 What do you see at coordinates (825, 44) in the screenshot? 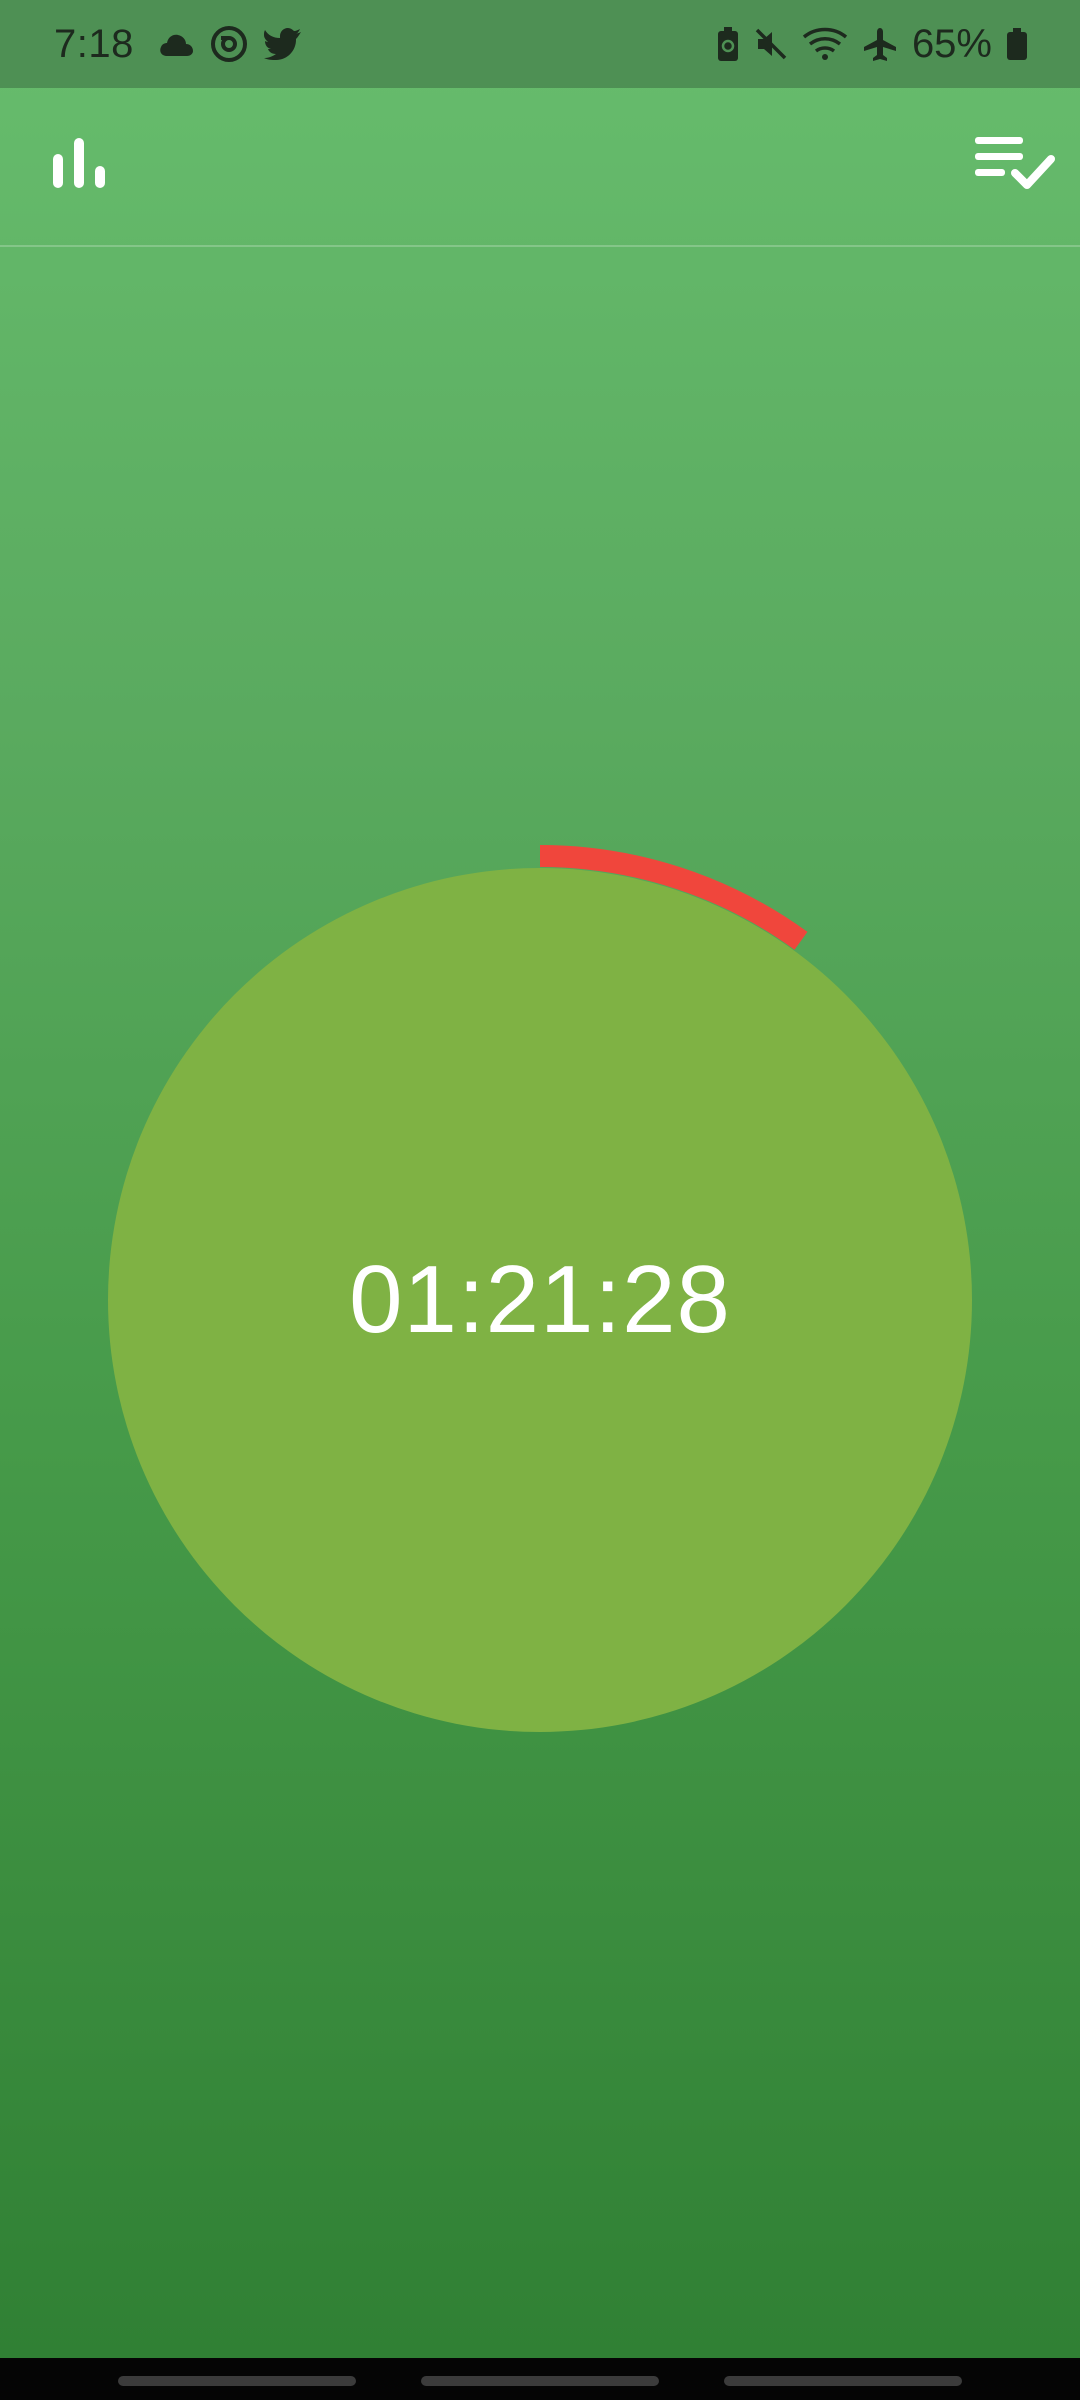
I see `wifi-icon` at bounding box center [825, 44].